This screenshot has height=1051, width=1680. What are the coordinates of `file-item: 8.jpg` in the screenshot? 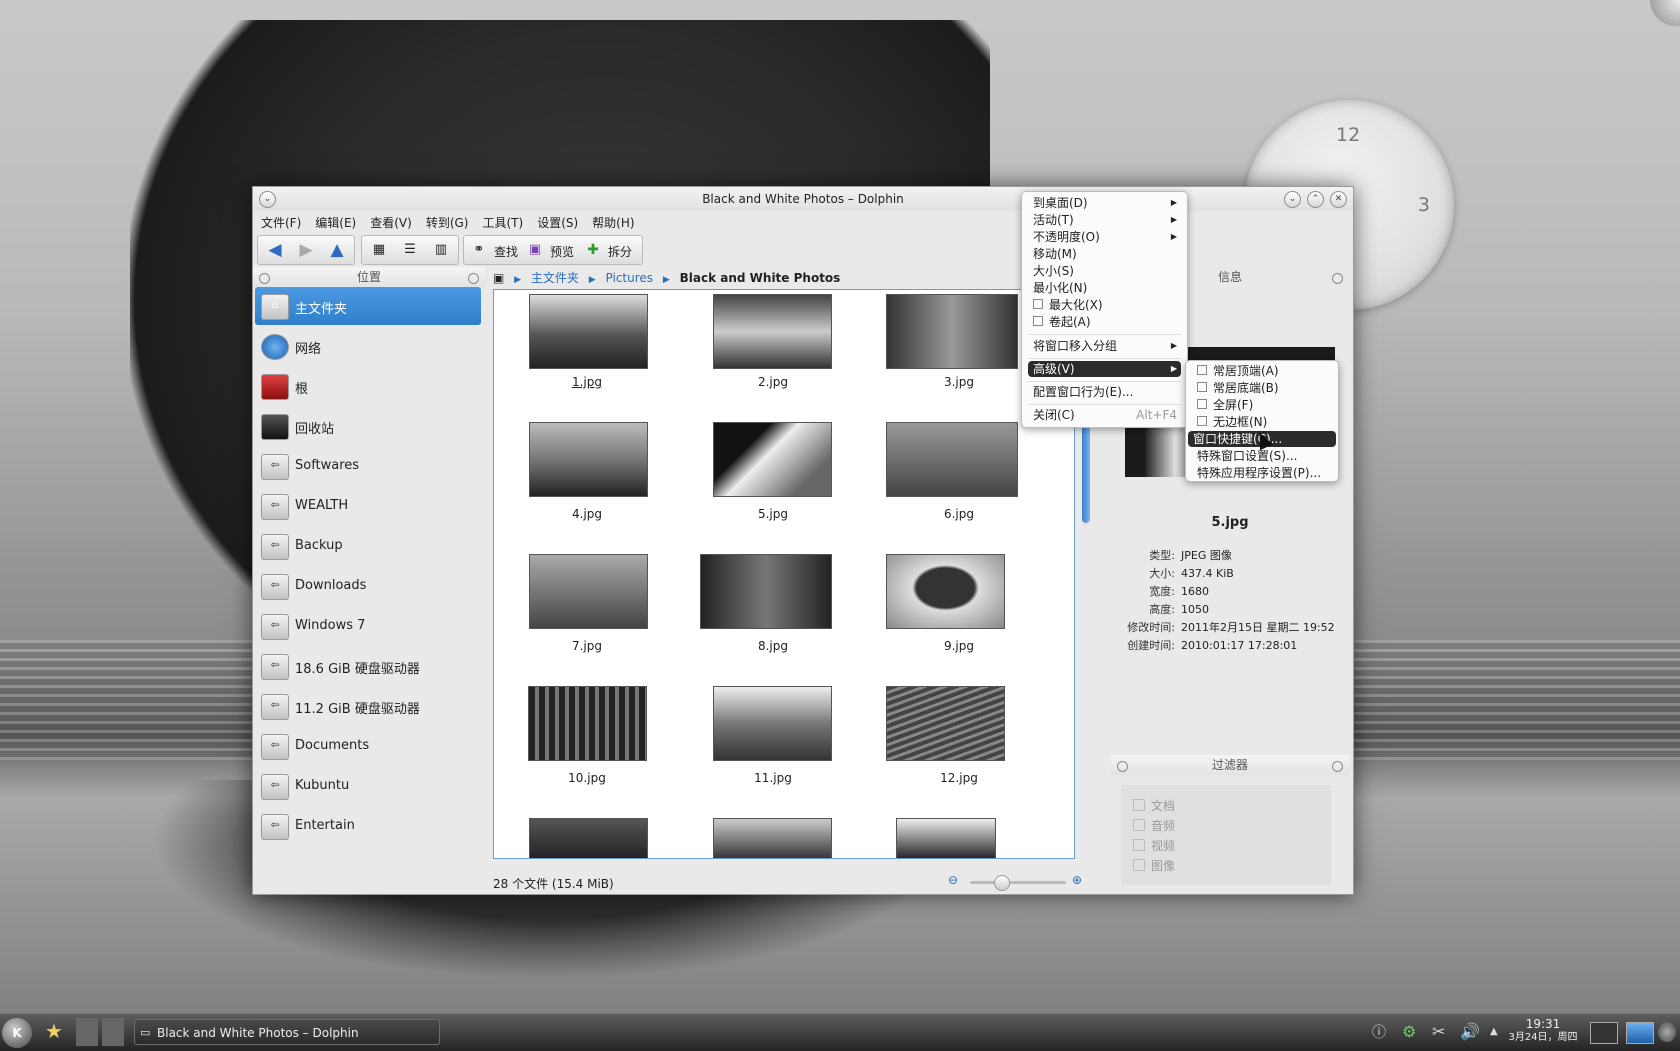 It's located at (773, 609).